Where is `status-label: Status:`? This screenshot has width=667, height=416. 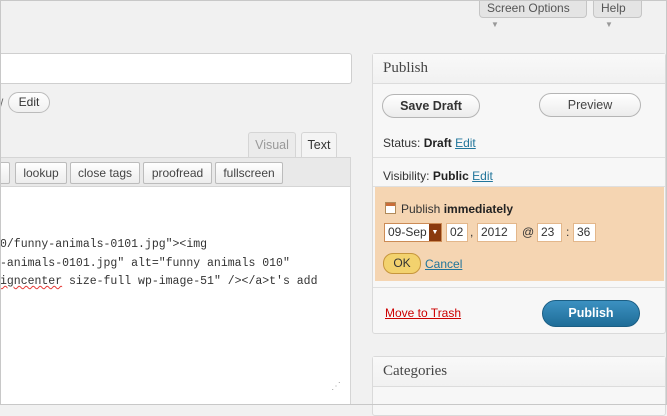
status-label: Status: is located at coordinates (402, 143).